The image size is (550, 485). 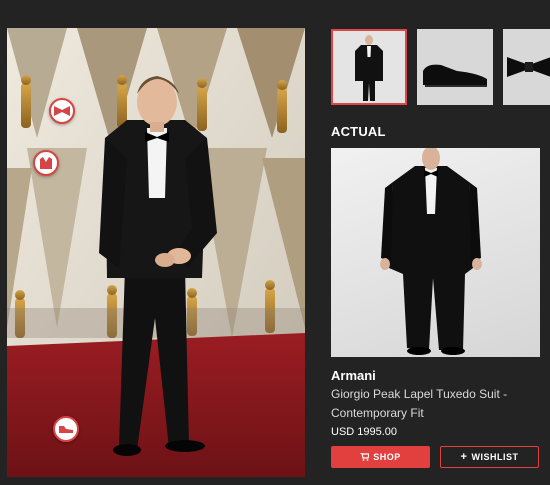 I want to click on thumbnail-bowtie, so click(x=526, y=67).